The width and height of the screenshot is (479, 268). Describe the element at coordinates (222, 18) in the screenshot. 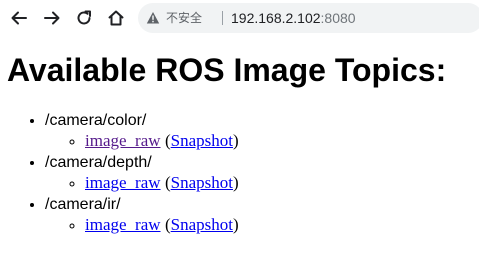

I see `omnibox-divider` at that location.